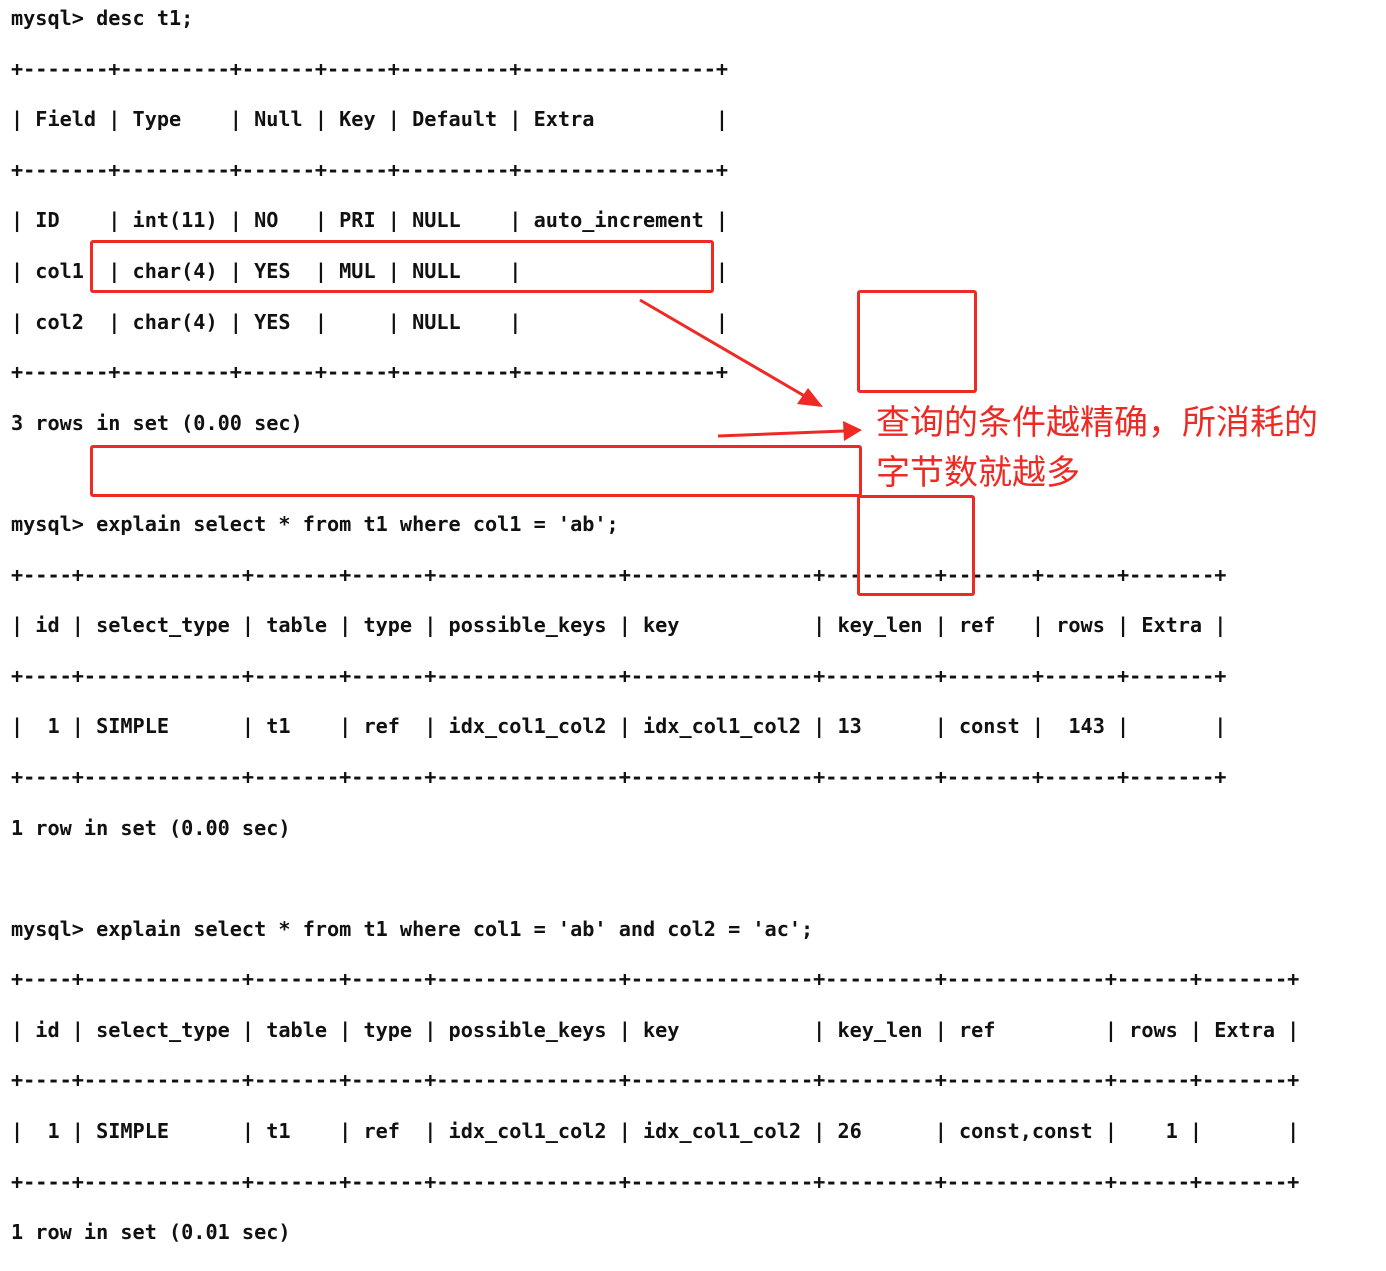  I want to click on annotation-arrows, so click(750, 369).